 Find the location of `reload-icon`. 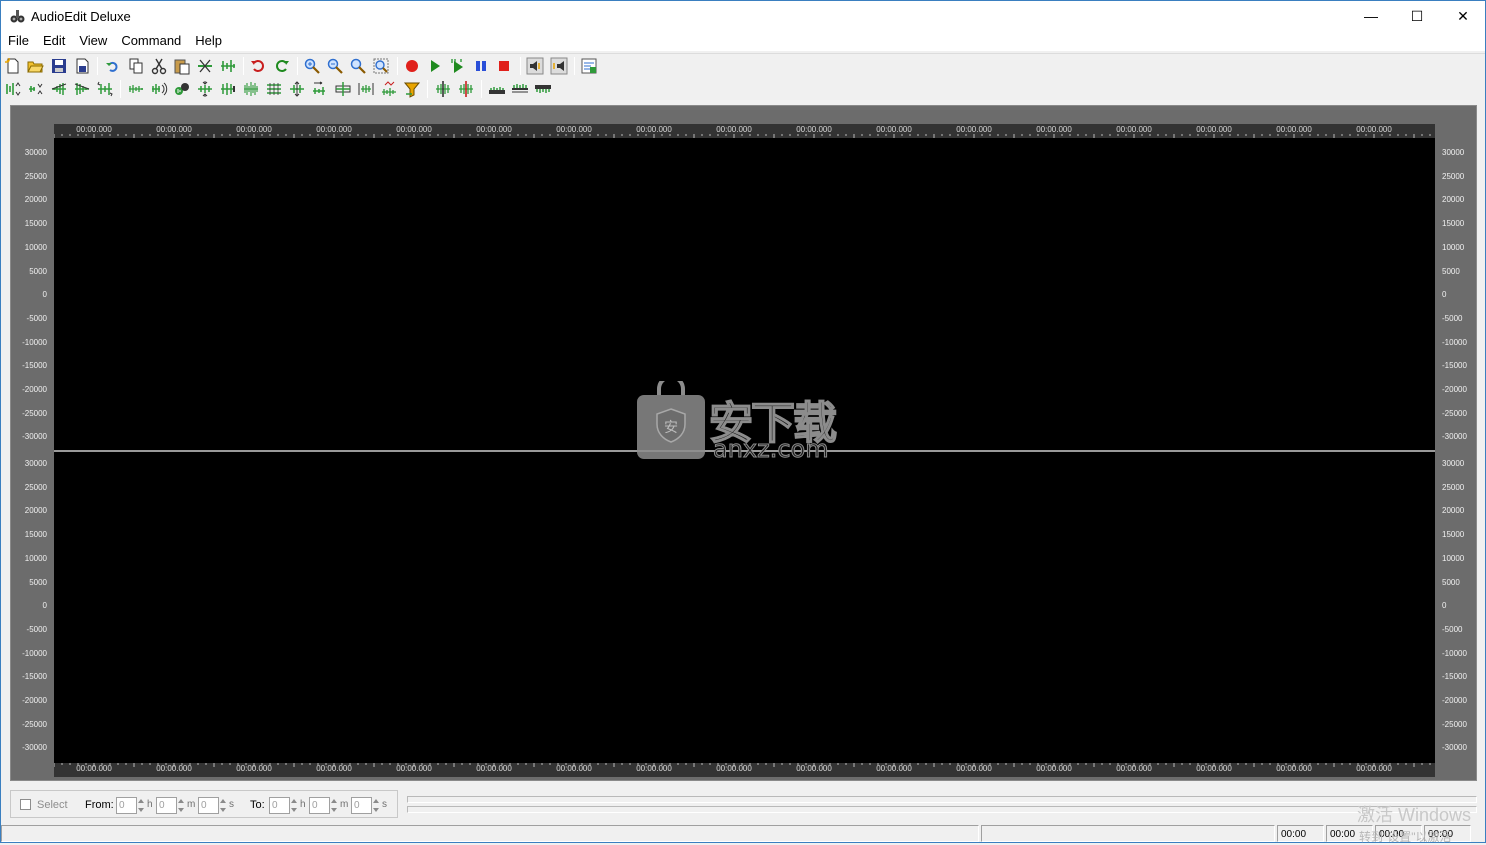

reload-icon is located at coordinates (113, 66).